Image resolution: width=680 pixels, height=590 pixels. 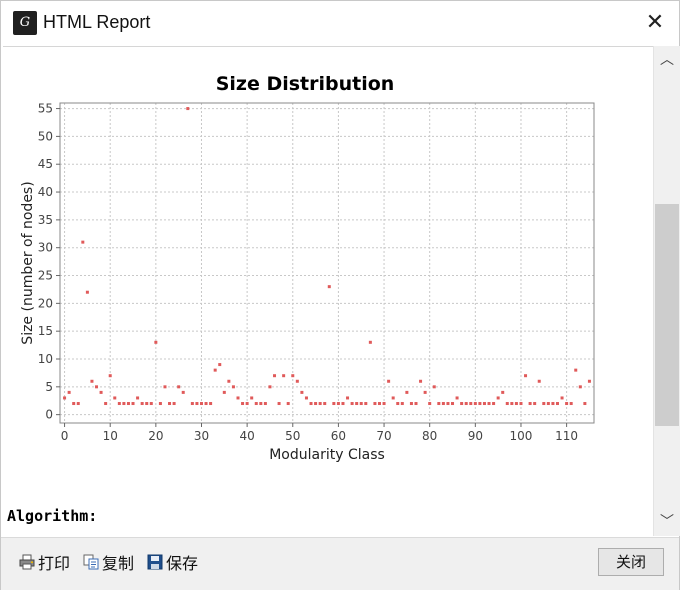 What do you see at coordinates (45, 303) in the screenshot?
I see `y-tick-label: 20` at bounding box center [45, 303].